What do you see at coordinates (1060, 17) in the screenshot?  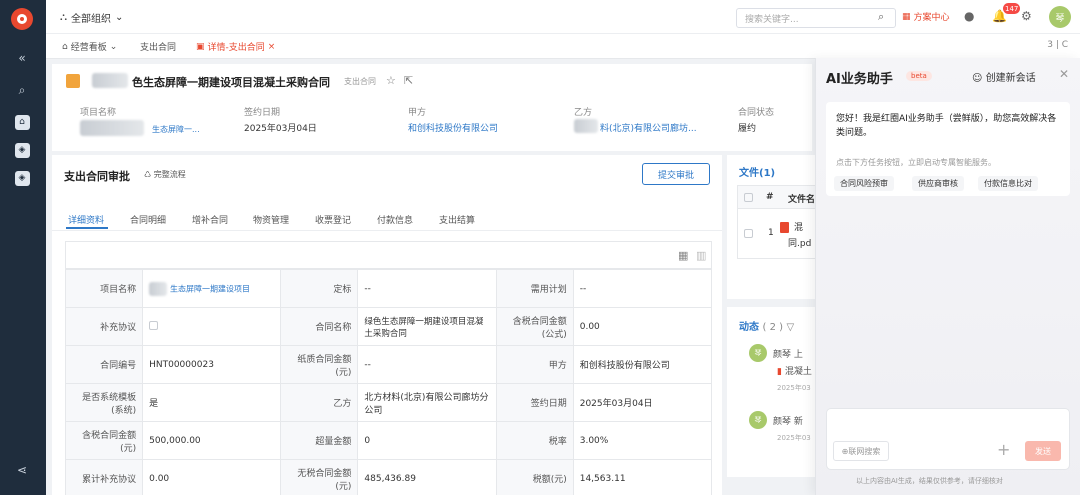 I see `user-avatar: 琴` at bounding box center [1060, 17].